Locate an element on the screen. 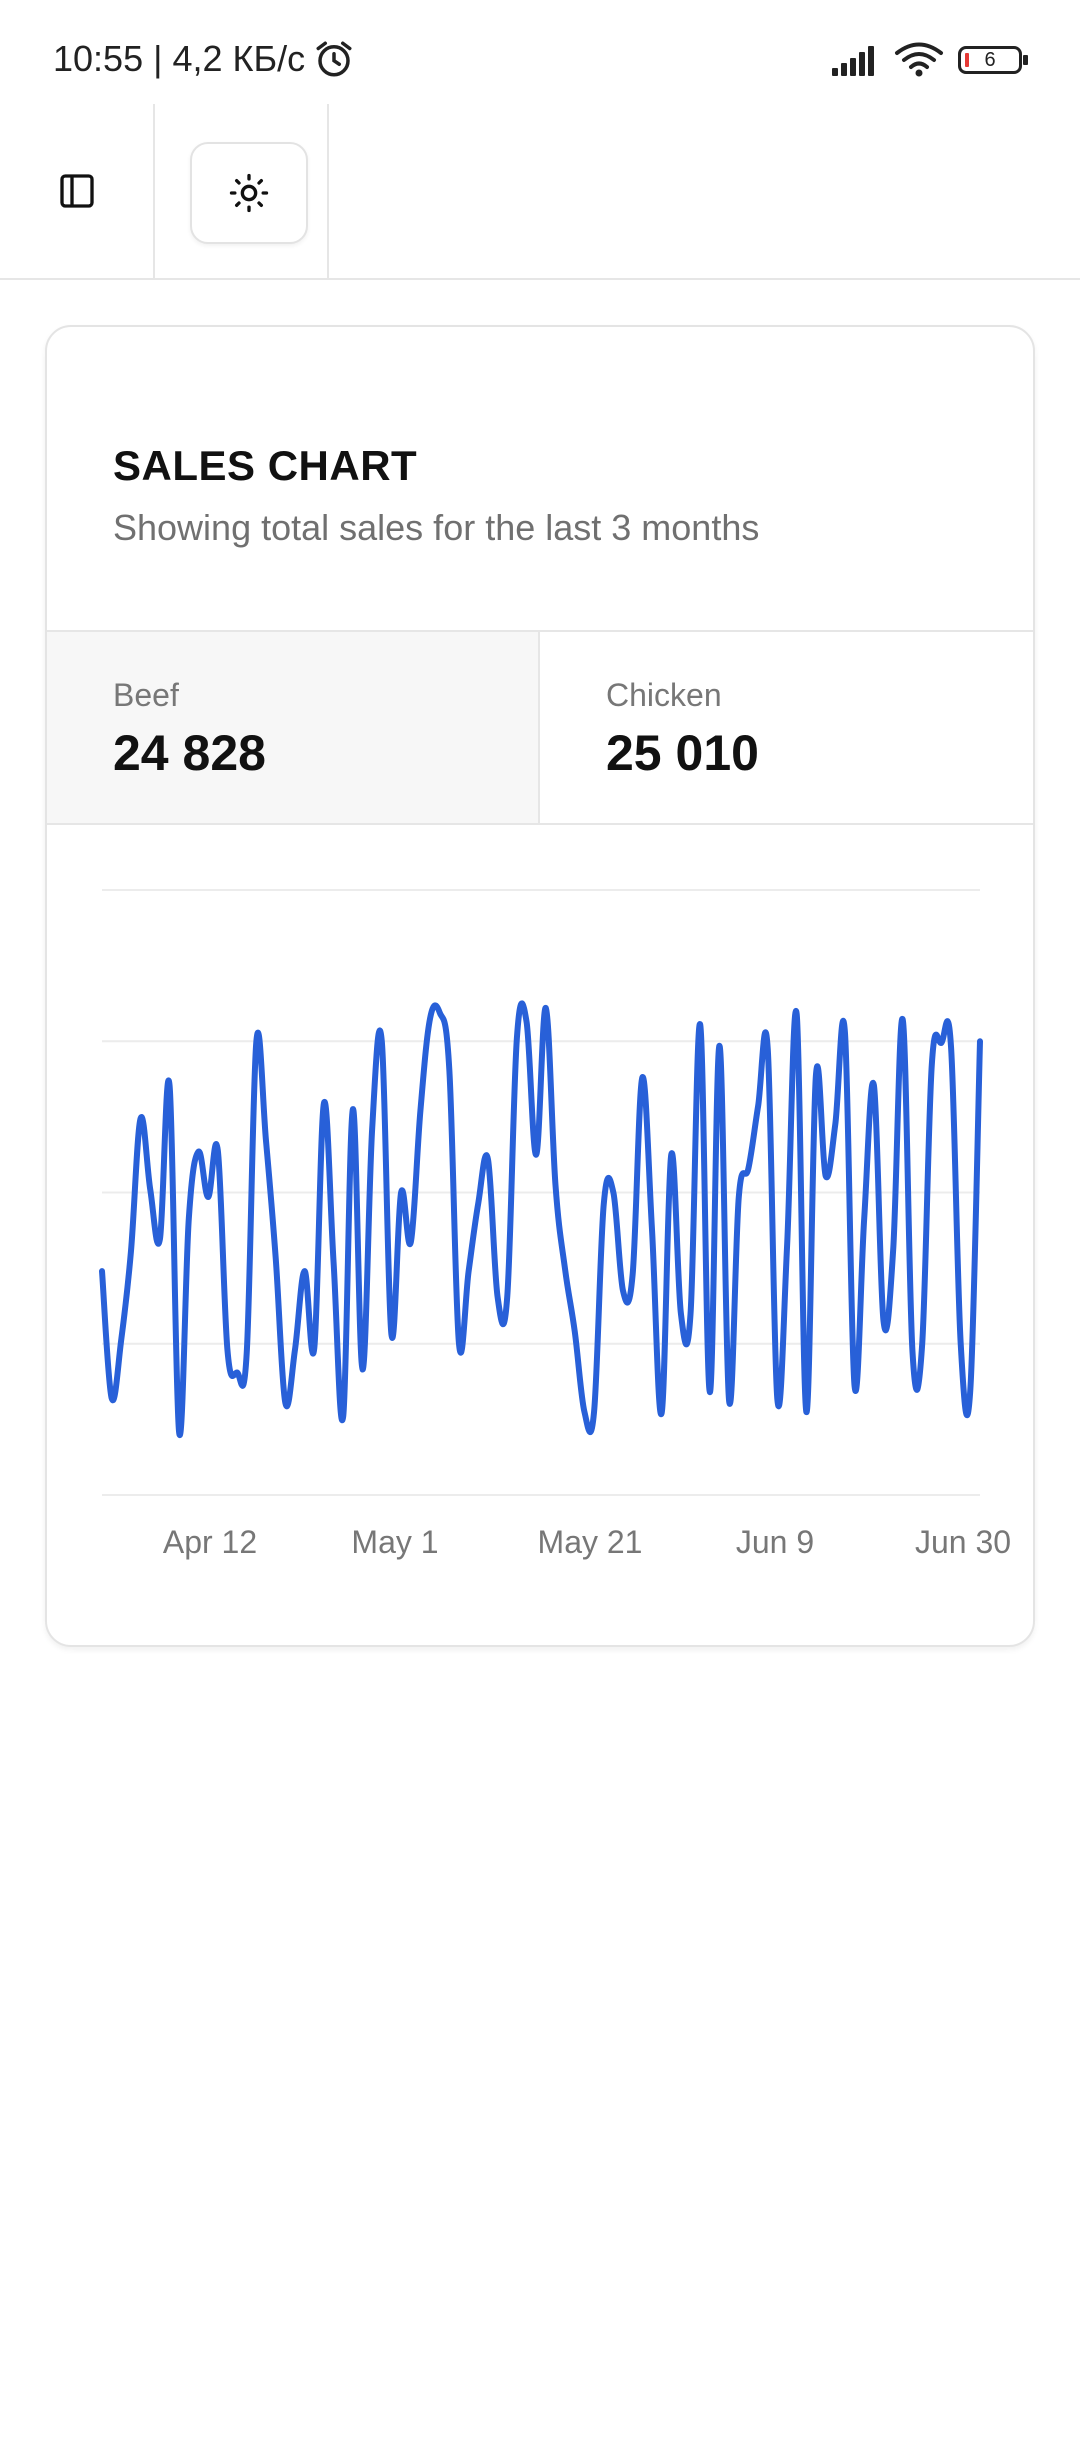 This screenshot has height=2460, width=1080. theme-toggle-button is located at coordinates (249, 193).